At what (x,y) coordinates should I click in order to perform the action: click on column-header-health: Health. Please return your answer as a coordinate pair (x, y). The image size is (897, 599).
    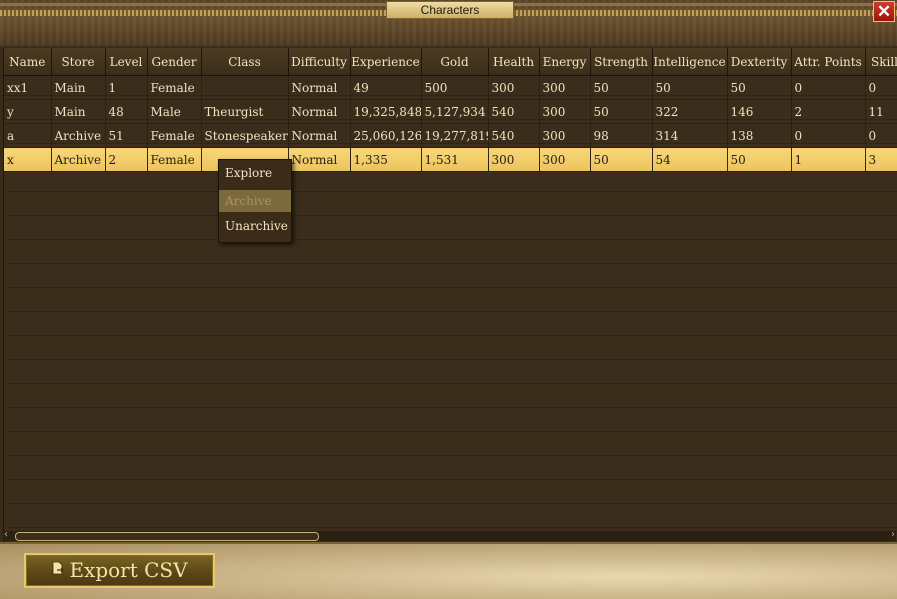
    Looking at the image, I should click on (514, 62).